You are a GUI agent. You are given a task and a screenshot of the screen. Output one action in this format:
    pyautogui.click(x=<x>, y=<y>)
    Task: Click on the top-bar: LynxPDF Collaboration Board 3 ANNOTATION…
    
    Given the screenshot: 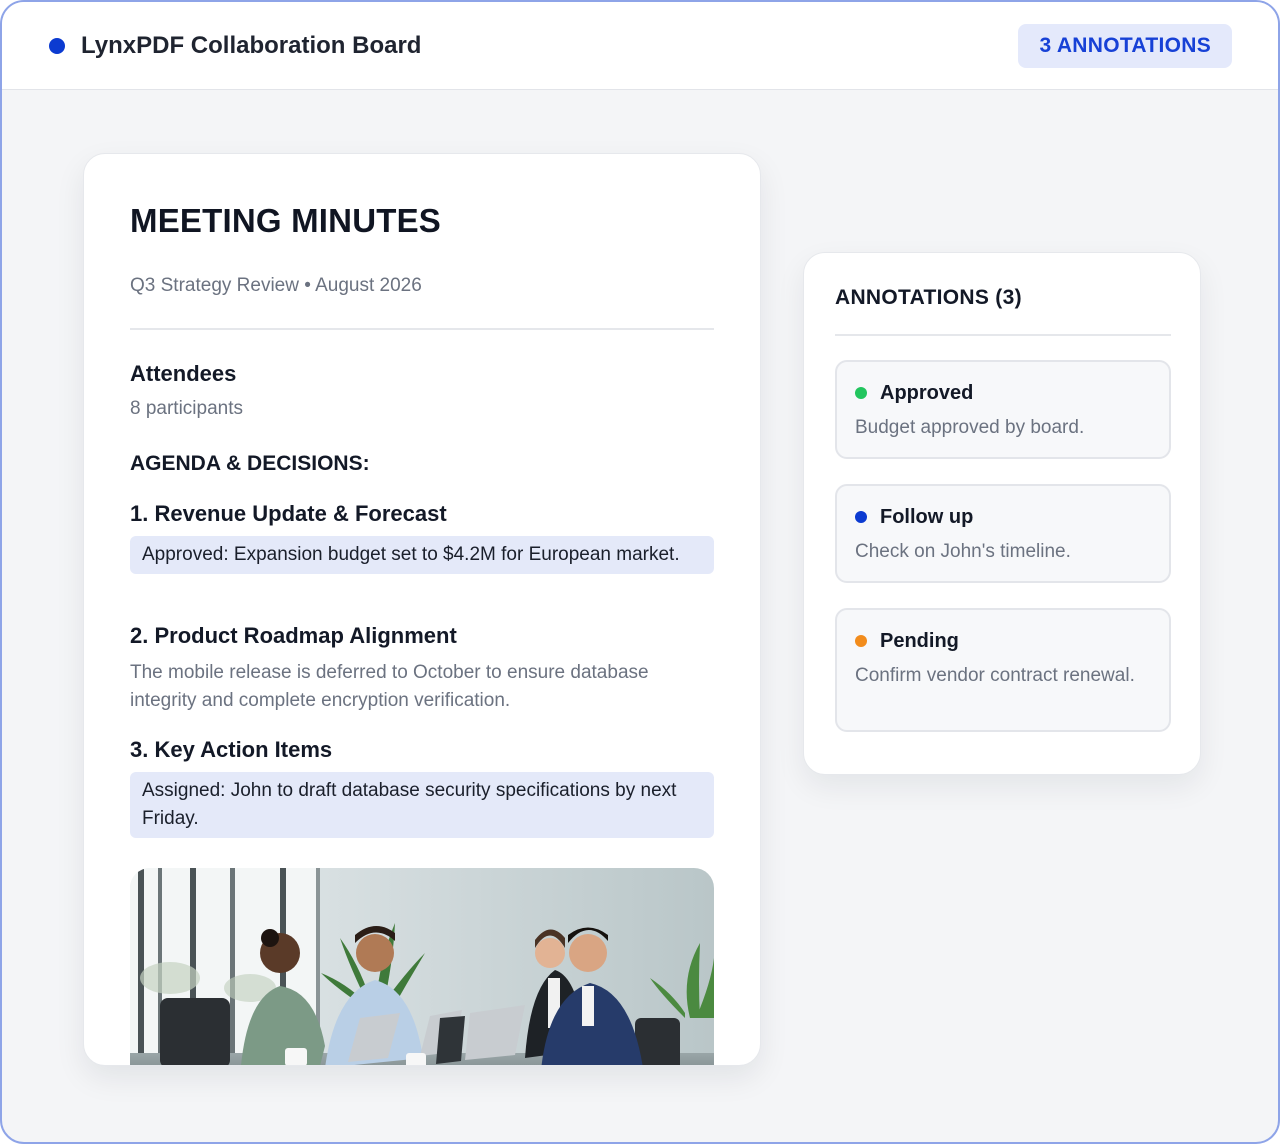 What is the action you would take?
    pyautogui.click(x=640, y=46)
    